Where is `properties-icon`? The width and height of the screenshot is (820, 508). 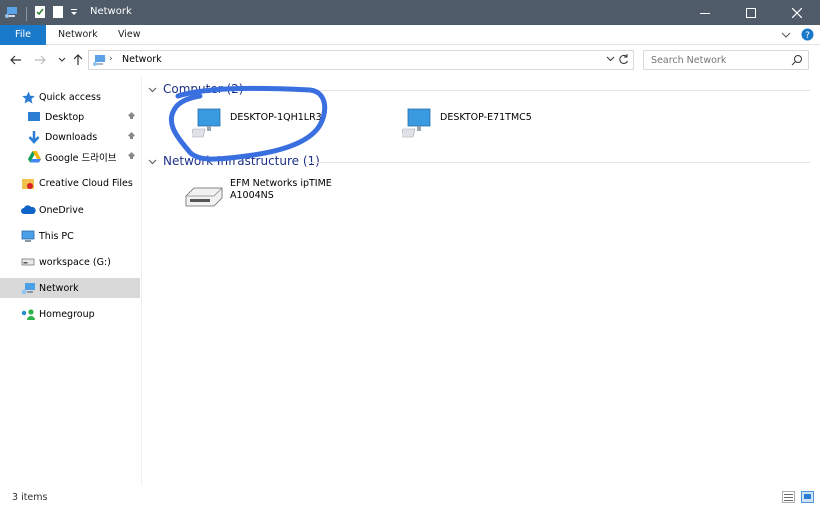
properties-icon is located at coordinates (40, 13).